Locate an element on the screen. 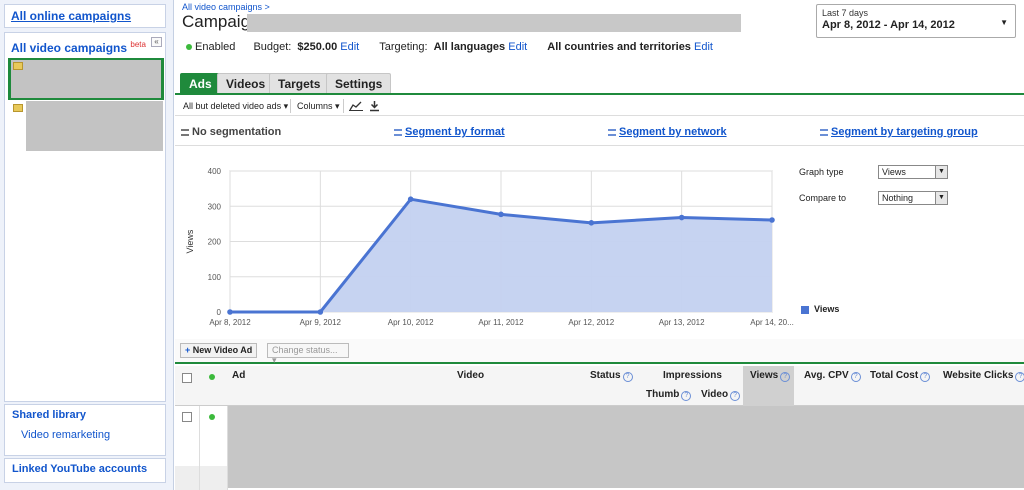 This screenshot has width=1024, height=490. shared-library-link: Shared library is located at coordinates (85, 415).